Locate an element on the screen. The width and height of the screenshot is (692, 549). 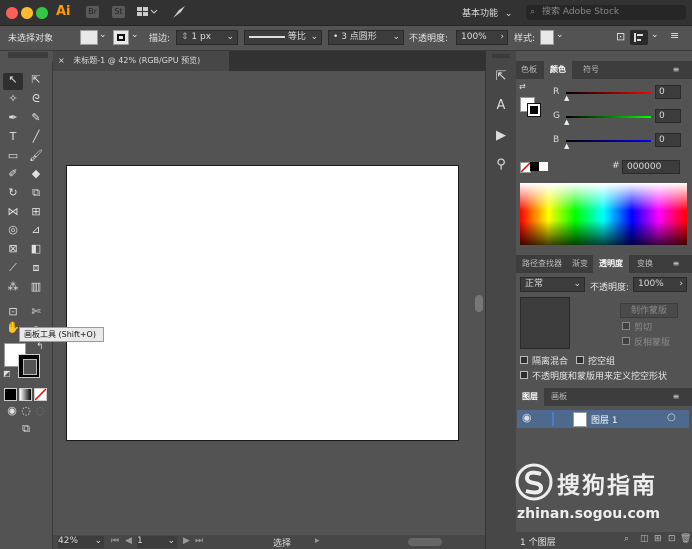
blue-slider is located at coordinates (608, 141).